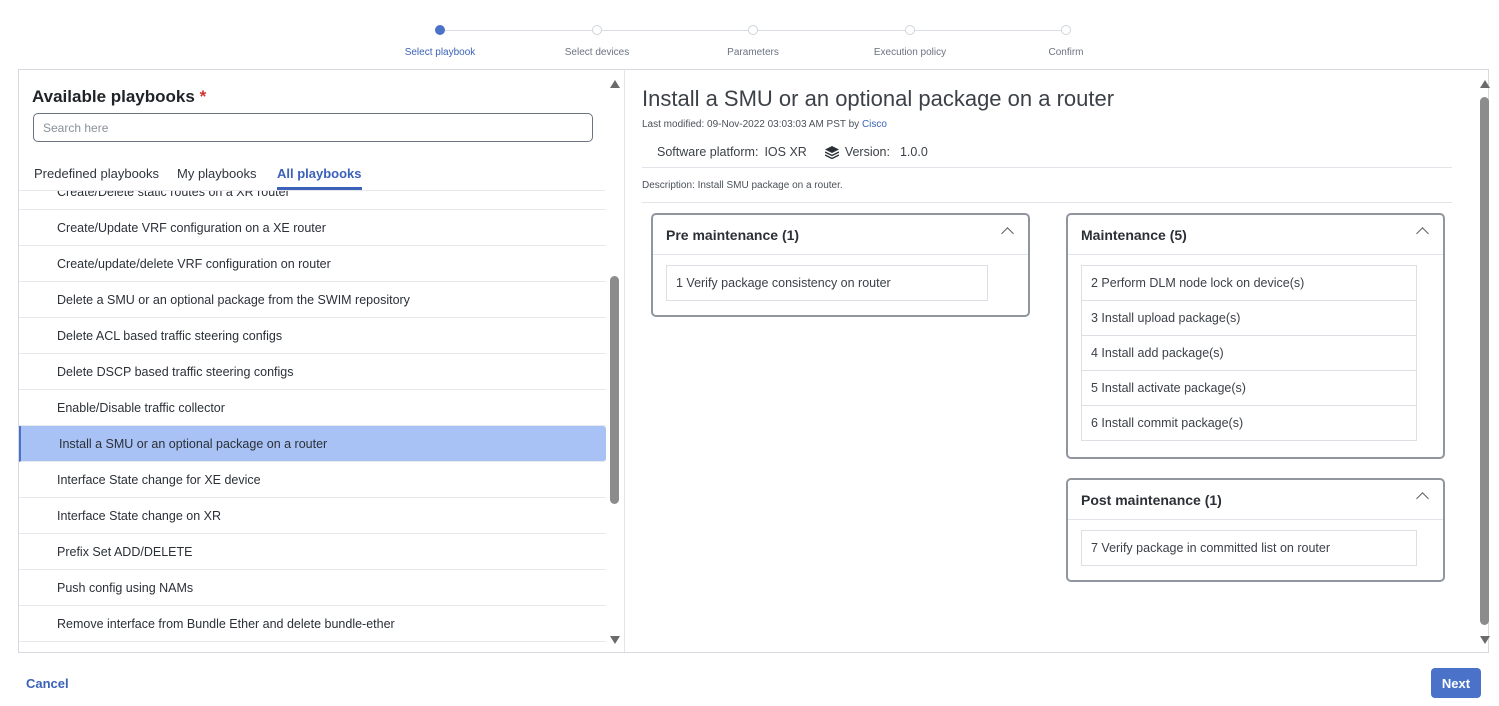  What do you see at coordinates (312, 480) in the screenshot?
I see `list-item: Interface State change for XE device` at bounding box center [312, 480].